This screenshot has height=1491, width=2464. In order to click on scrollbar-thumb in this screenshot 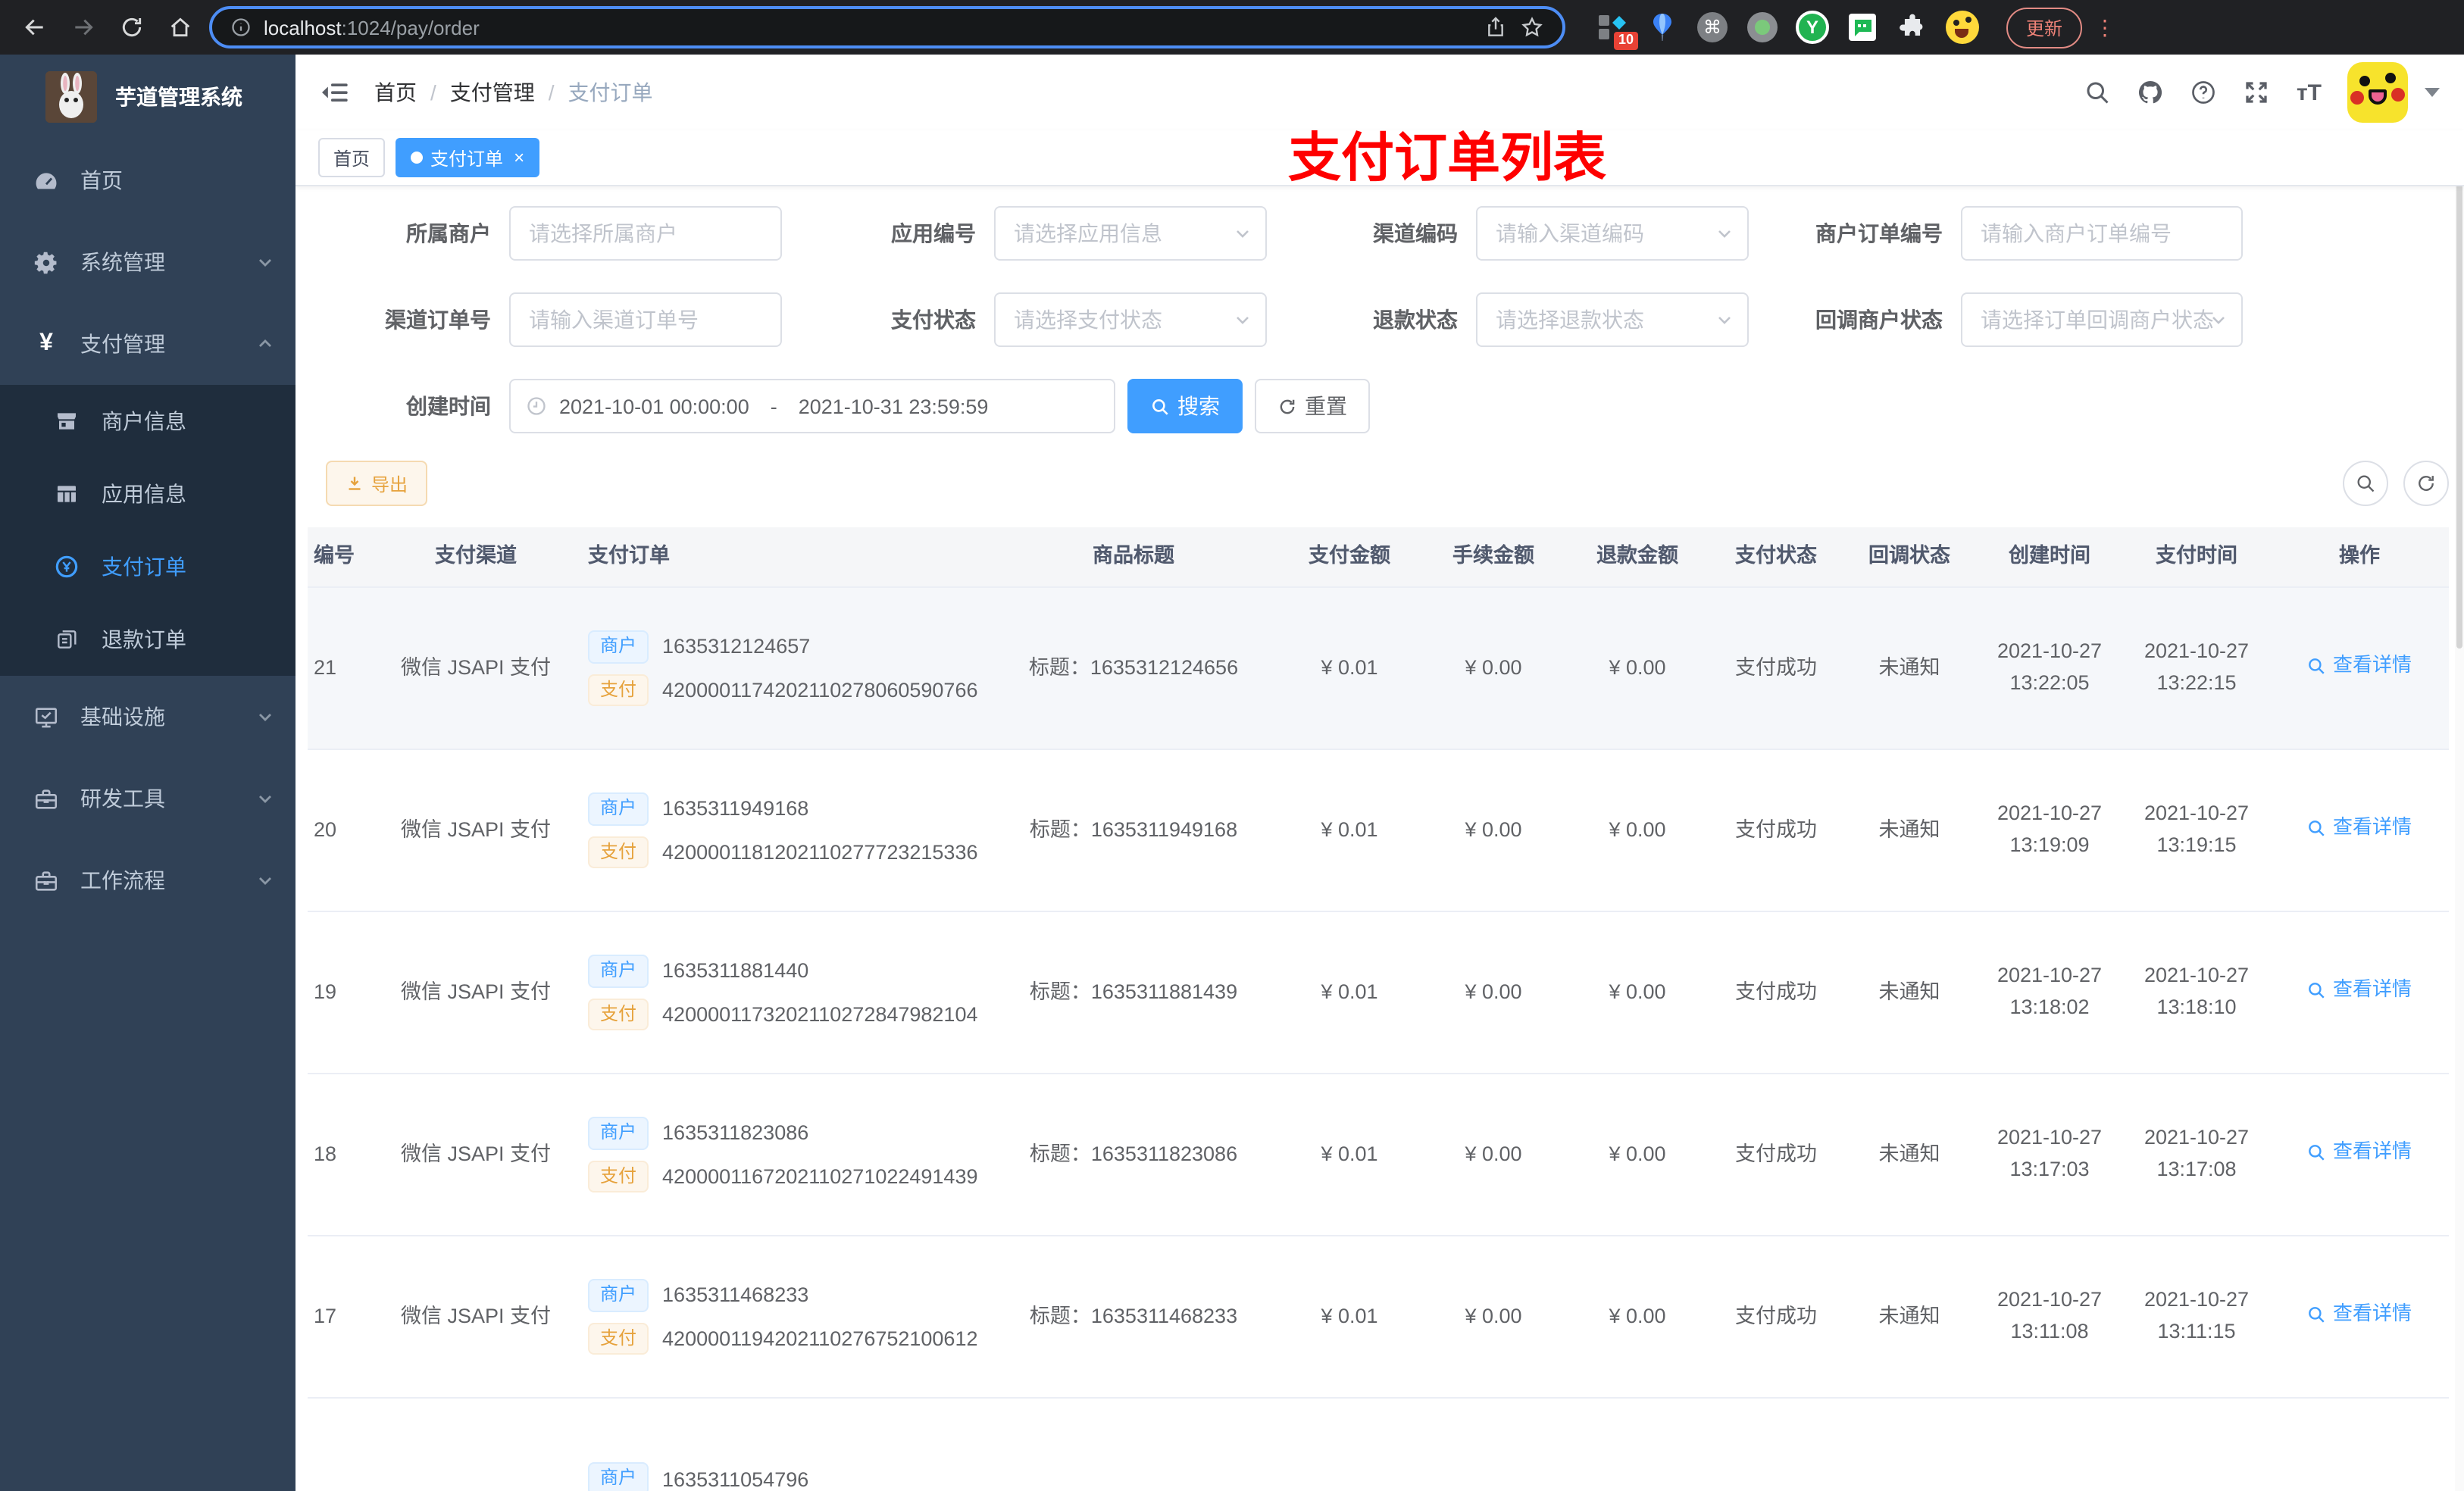, I will do `click(2459, 398)`.